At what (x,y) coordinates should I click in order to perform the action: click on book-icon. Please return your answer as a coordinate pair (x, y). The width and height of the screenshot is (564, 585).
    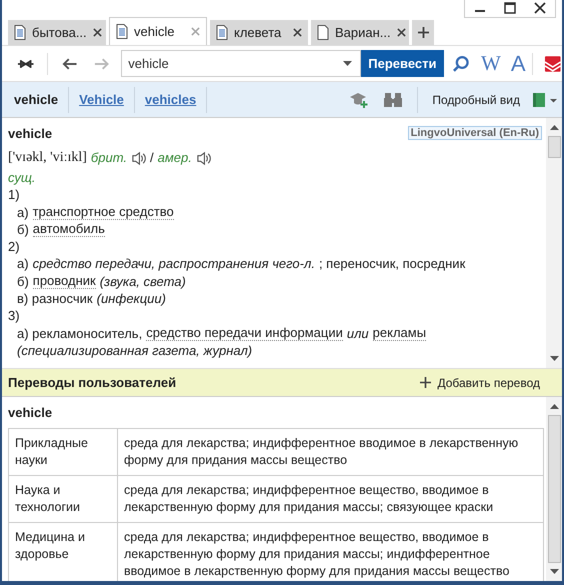
    Looking at the image, I should click on (545, 100).